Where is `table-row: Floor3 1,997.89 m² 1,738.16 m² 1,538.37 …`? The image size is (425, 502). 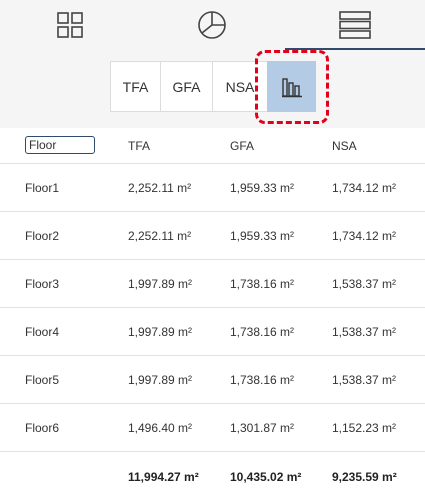 table-row: Floor3 1,997.89 m² 1,738.16 m² 1,538.37 … is located at coordinates (212, 284).